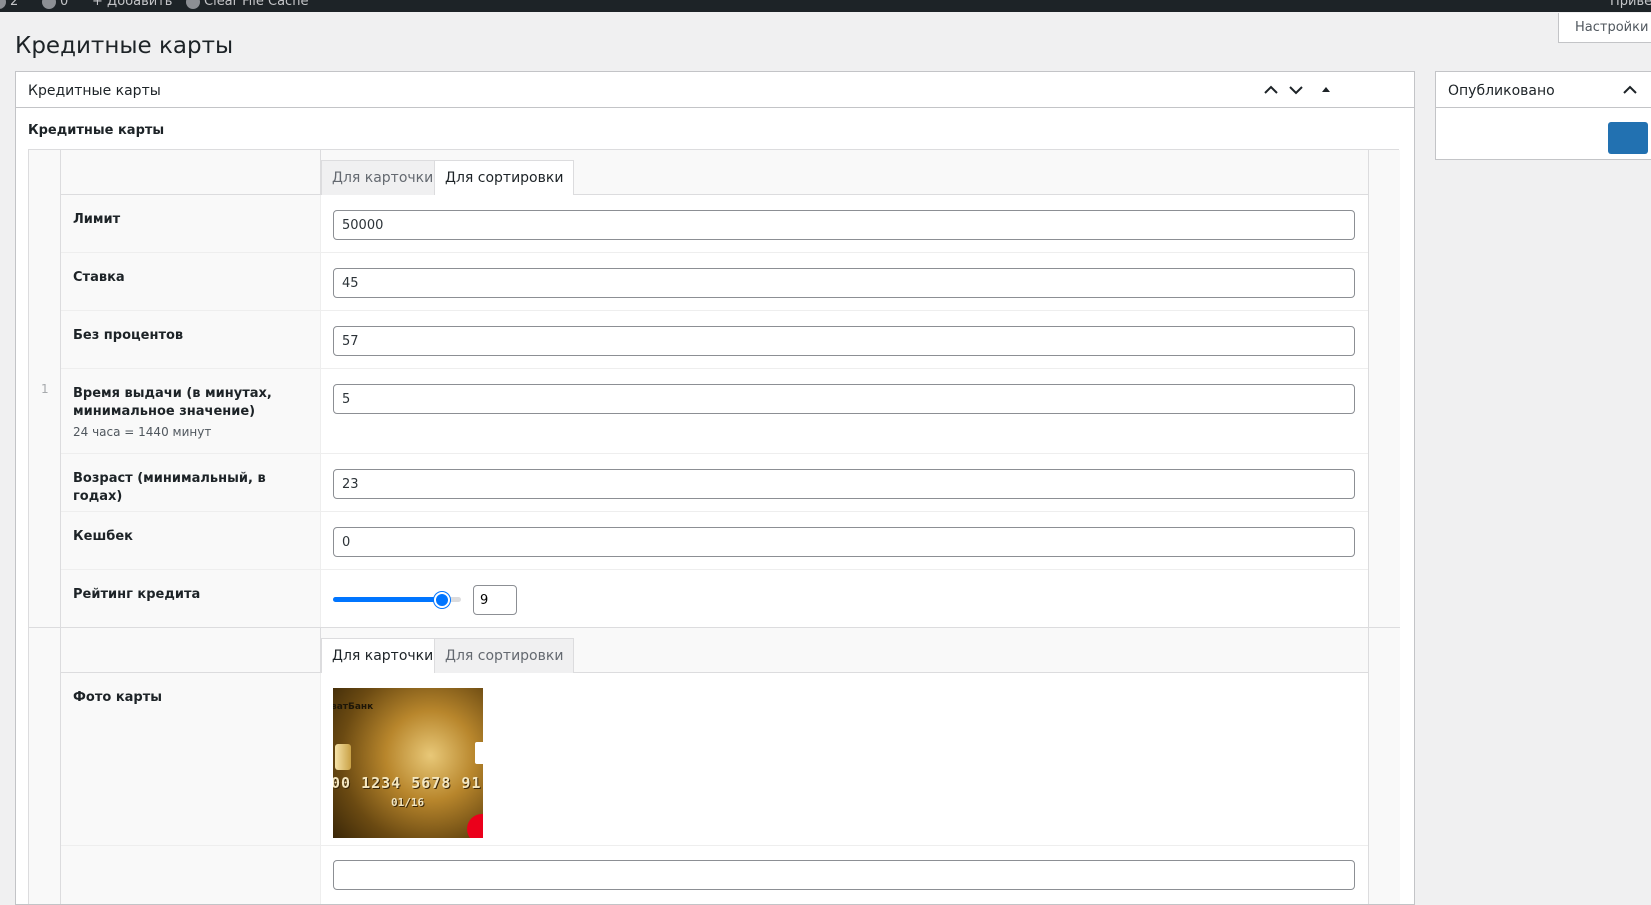 Image resolution: width=1651 pixels, height=905 pixels. Describe the element at coordinates (96, 130) in the screenshot. I see `repeater-field-label: Кредитные карты` at that location.